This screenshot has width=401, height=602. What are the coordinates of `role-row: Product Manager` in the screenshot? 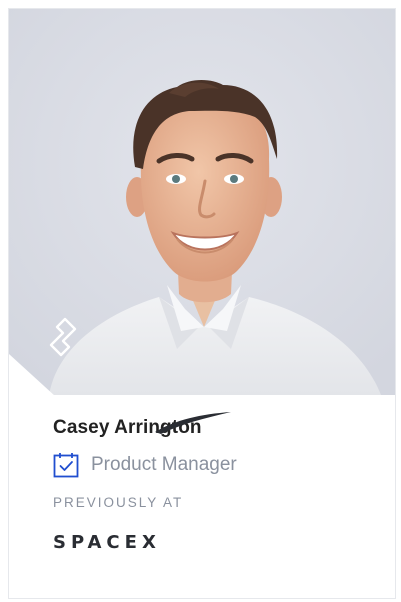 It's located at (219, 465).